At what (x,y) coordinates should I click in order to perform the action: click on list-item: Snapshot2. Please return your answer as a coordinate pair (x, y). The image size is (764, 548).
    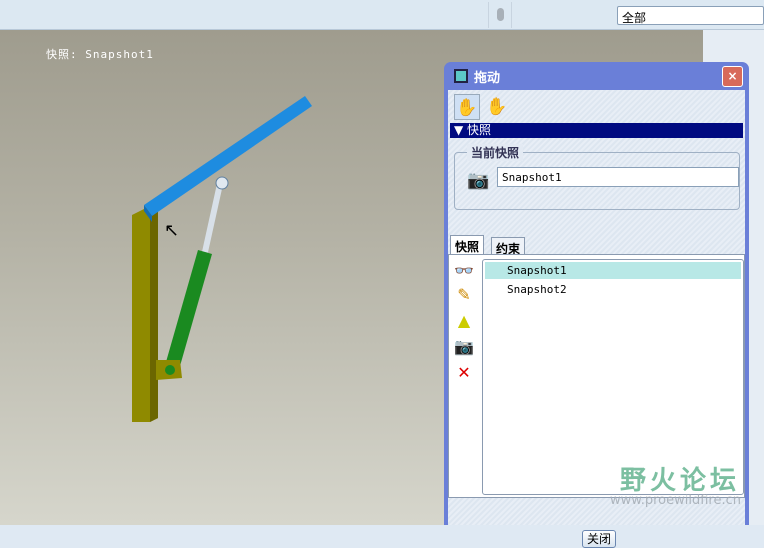
    Looking at the image, I should click on (613, 289).